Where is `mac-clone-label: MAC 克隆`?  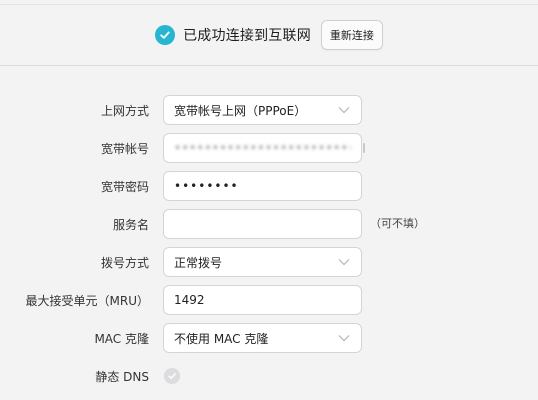 mac-clone-label: MAC 克隆 is located at coordinates (121, 339).